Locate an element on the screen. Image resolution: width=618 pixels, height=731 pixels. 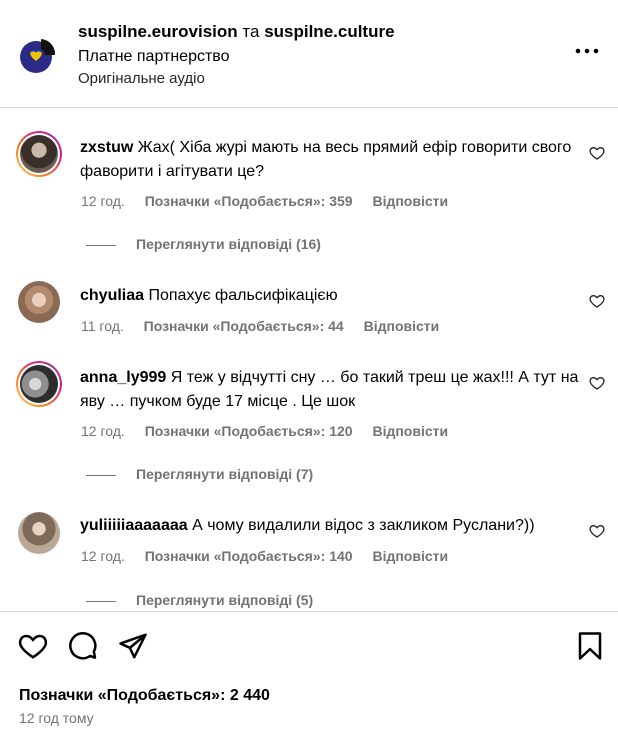
comment-icon is located at coordinates (83, 646).